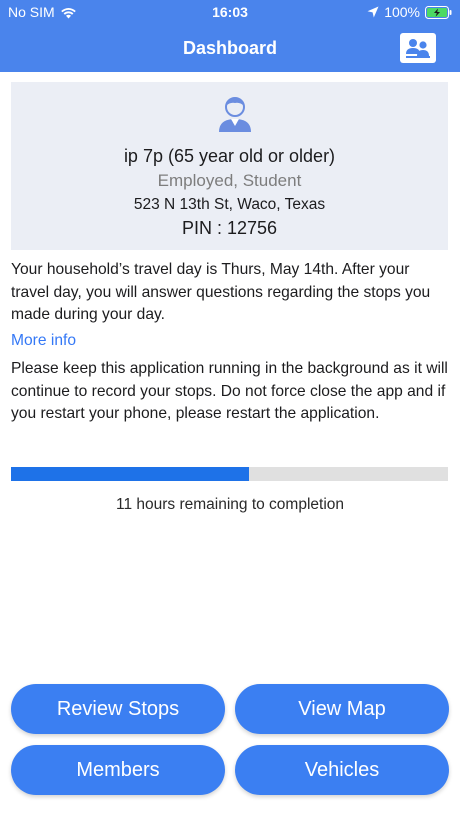  What do you see at coordinates (229, 204) in the screenshot?
I see `profile-address: 523 N 13th St, Waco, Texas` at bounding box center [229, 204].